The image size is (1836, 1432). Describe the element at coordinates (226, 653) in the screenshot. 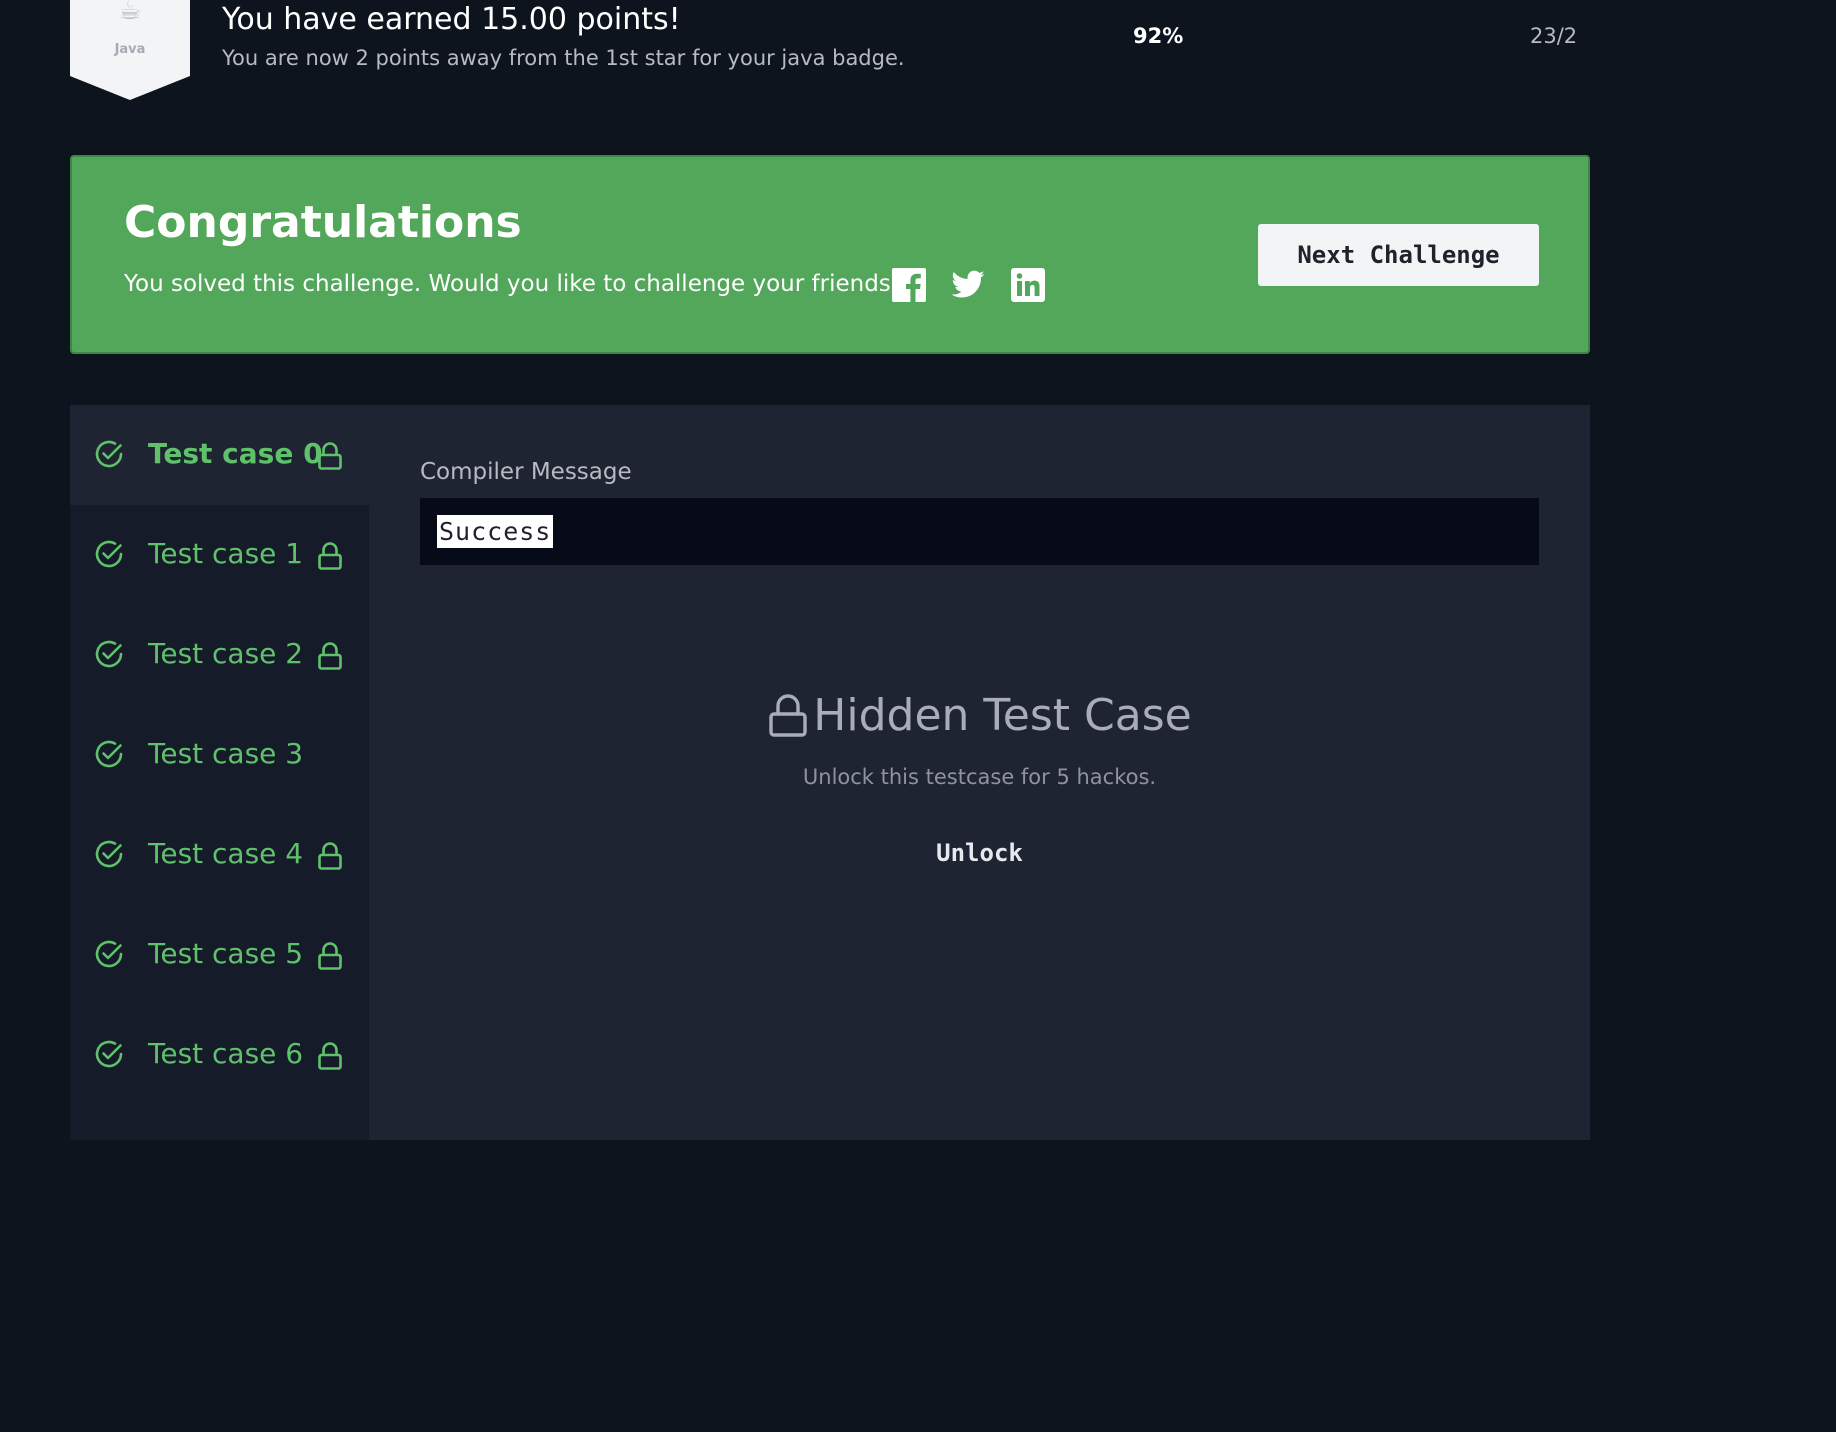

I see `test-case-label: Test case 2` at that location.